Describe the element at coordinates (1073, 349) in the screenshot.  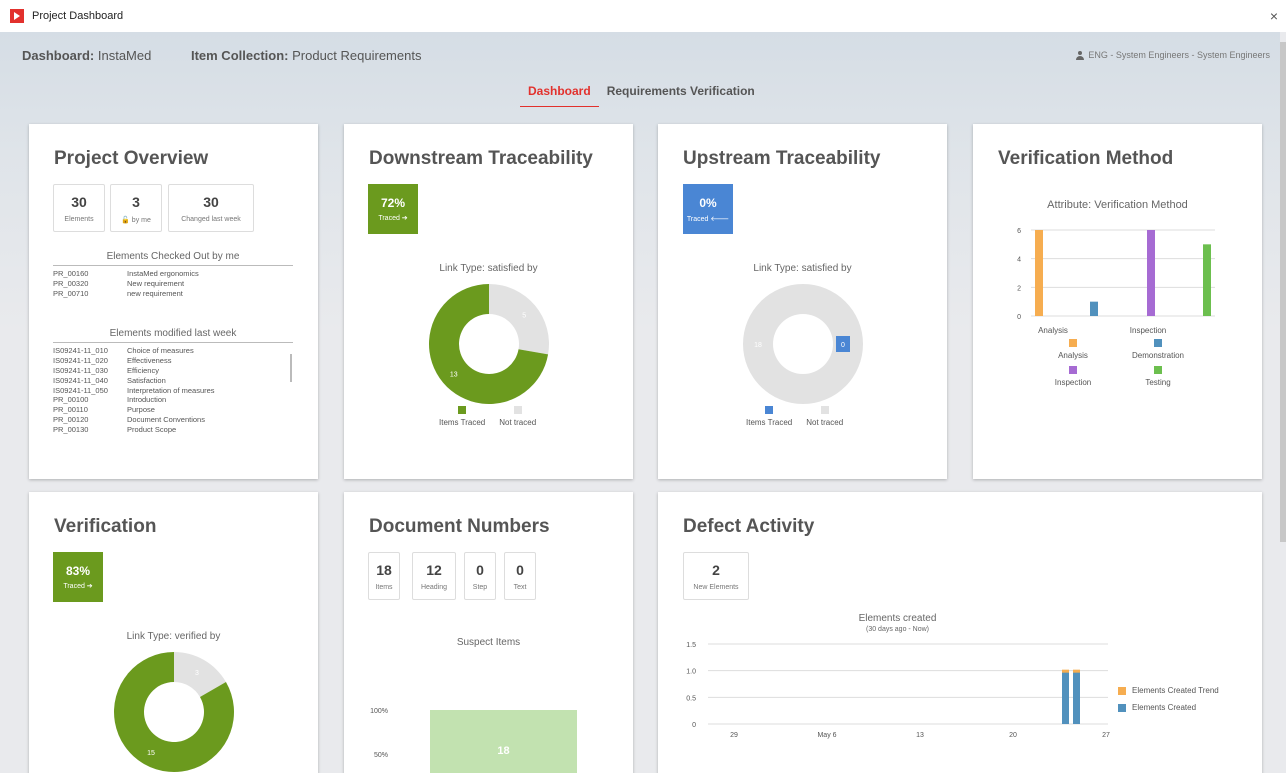
I see `legend-item-analysis: Analysis` at that location.